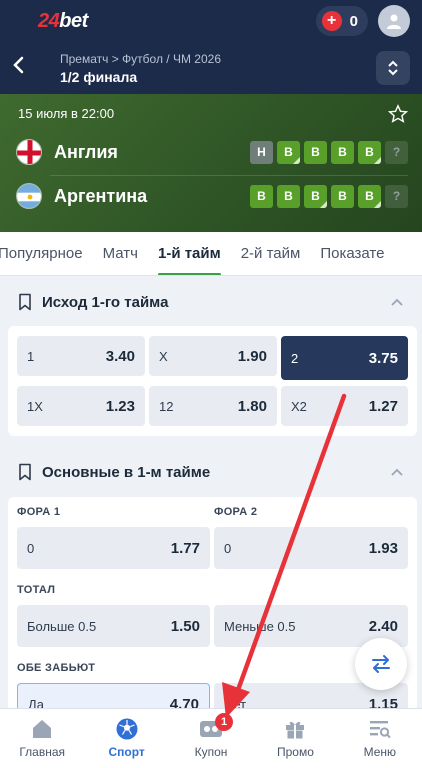 The height and width of the screenshot is (768, 422). What do you see at coordinates (213, 356) in the screenshot?
I see `odd-button-x: X 1.90` at bounding box center [213, 356].